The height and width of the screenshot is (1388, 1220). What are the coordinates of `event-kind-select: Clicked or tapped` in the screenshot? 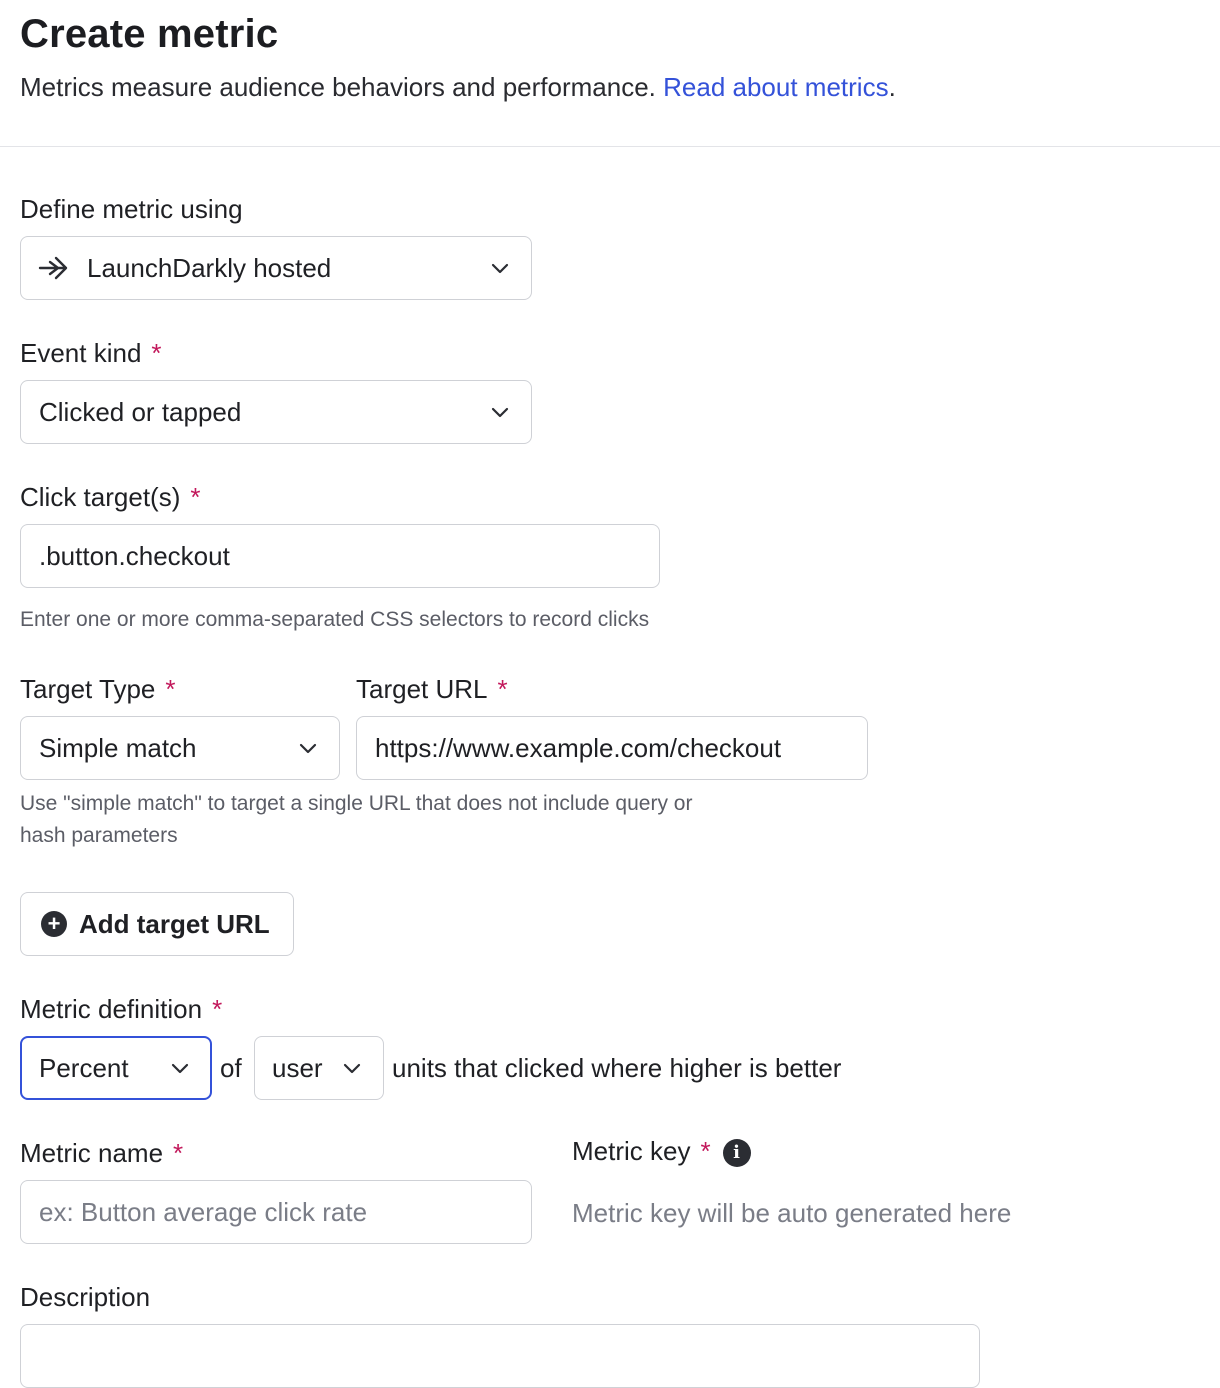 It's located at (276, 412).